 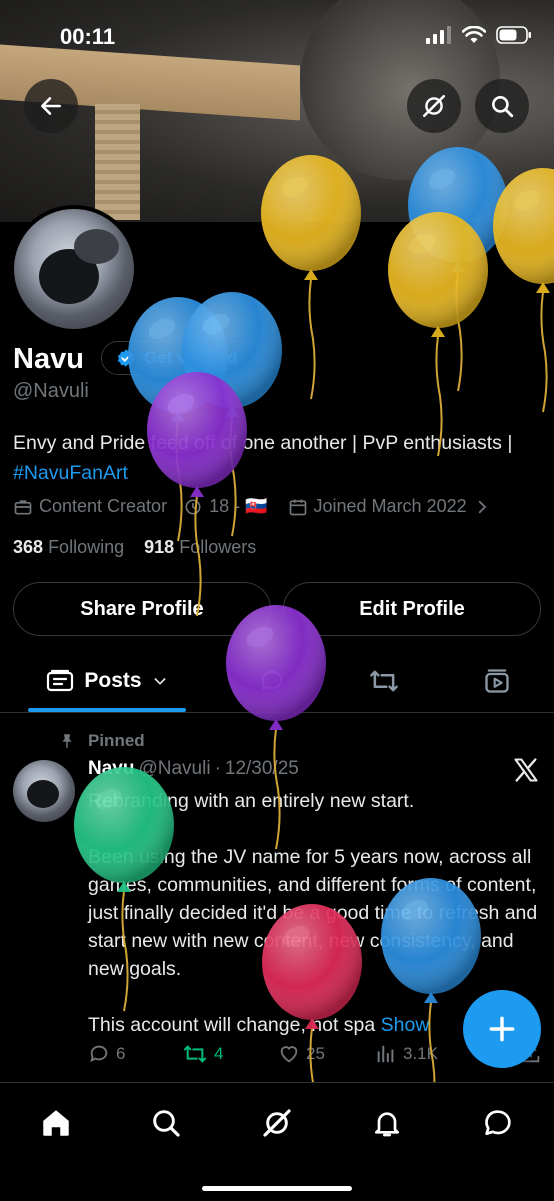 I want to click on nav-messages, so click(x=498, y=1123).